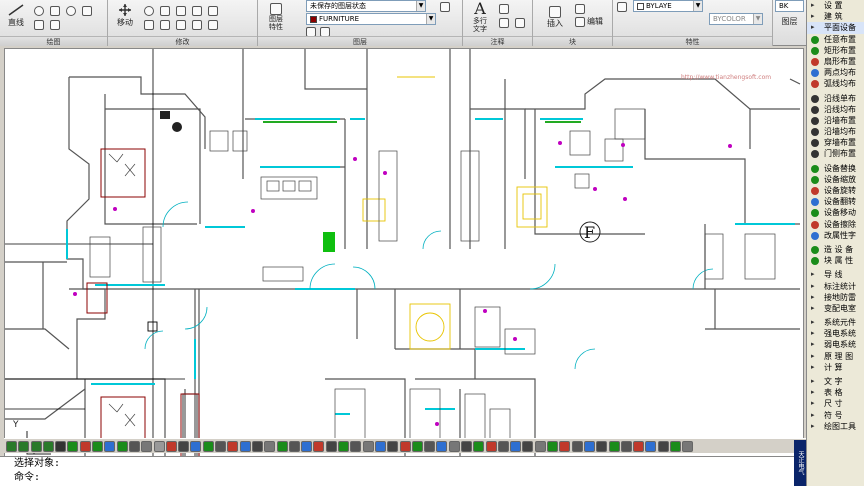  I want to click on palette-command: 造 设 备, so click(835, 249).